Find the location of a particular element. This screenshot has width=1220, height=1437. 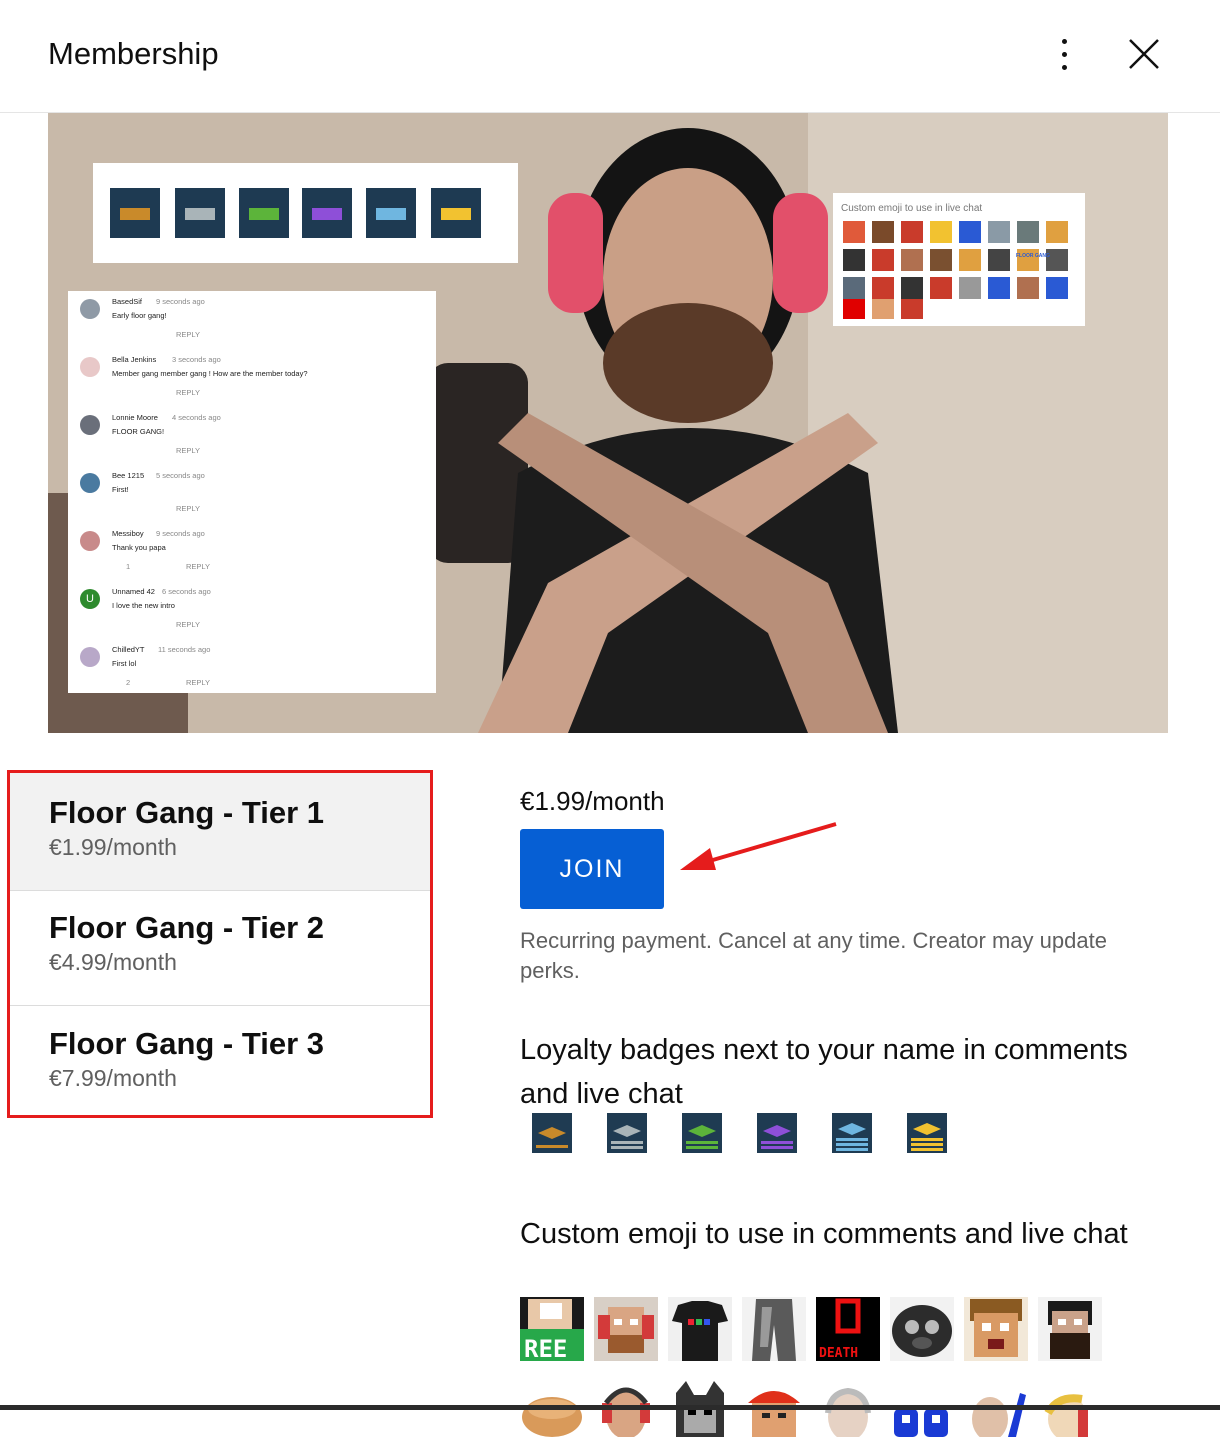

ree-emoji-text: REE is located at coordinates (545, 1348).